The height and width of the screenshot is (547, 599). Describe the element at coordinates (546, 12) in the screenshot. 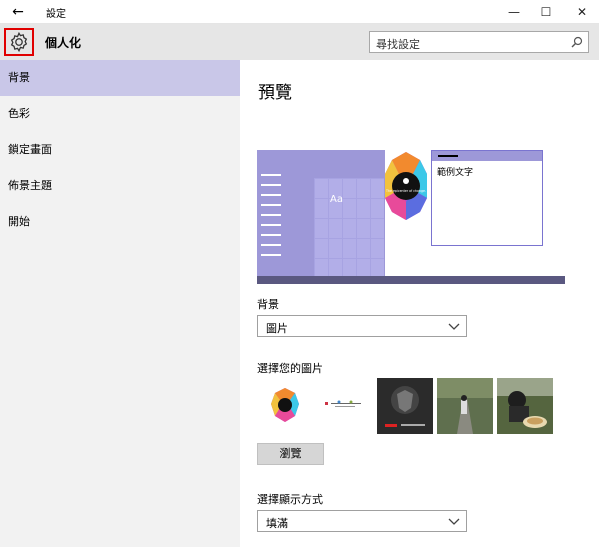

I see `maximize-button: ☐` at that location.